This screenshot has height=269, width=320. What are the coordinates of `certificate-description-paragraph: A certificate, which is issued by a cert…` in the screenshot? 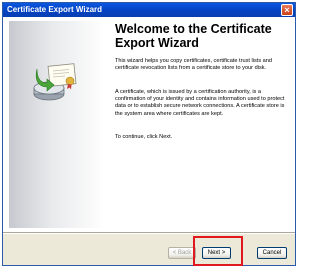 It's located at (200, 103).